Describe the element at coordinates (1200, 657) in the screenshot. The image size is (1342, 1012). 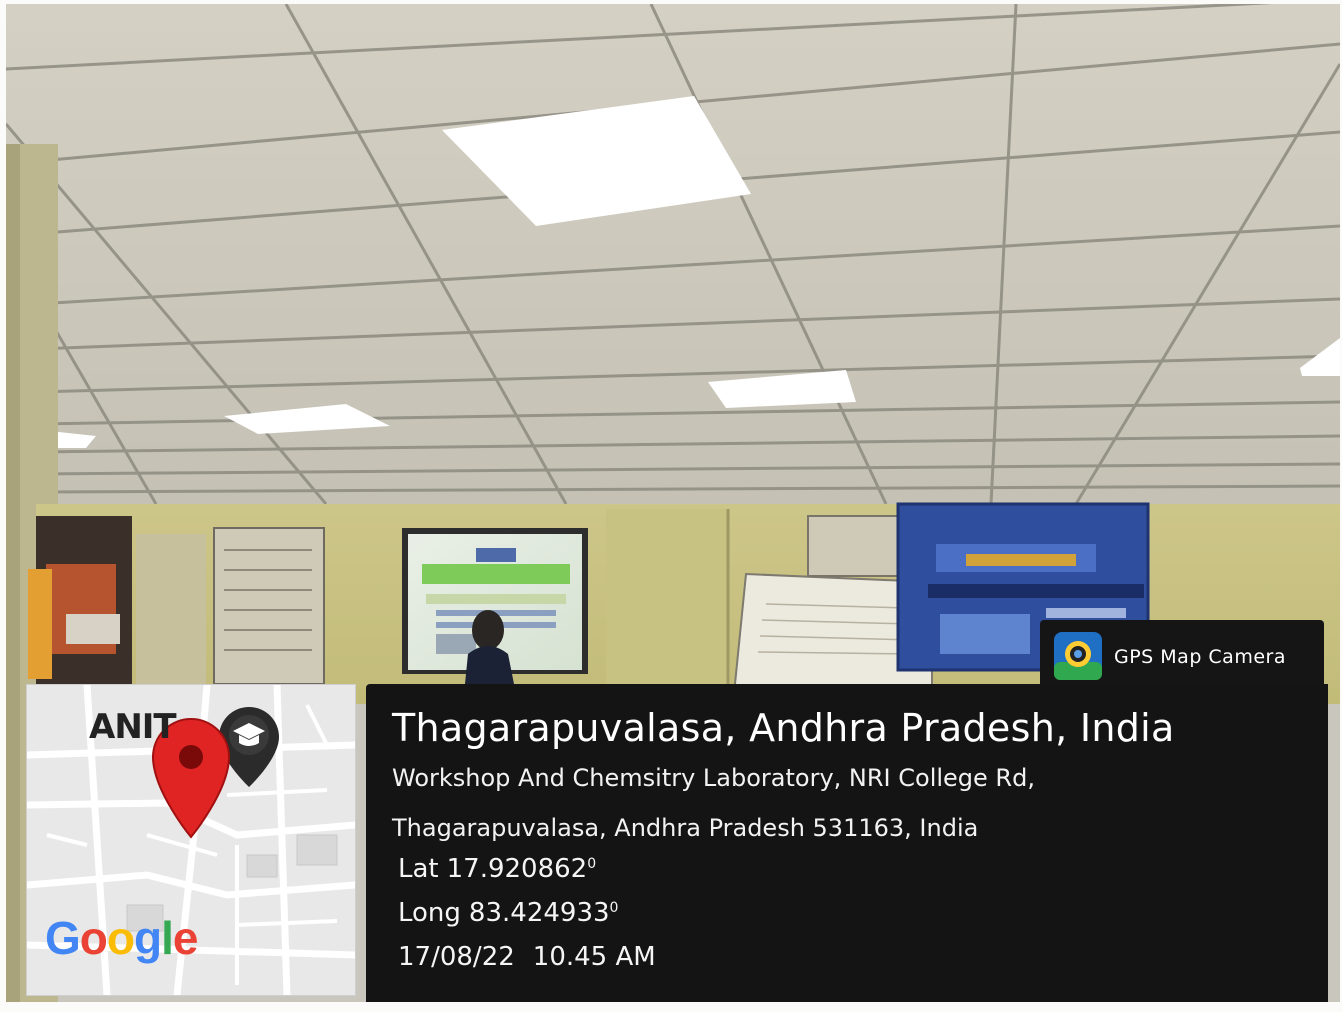
I see `app-badge-label: GPS Map Camera` at that location.